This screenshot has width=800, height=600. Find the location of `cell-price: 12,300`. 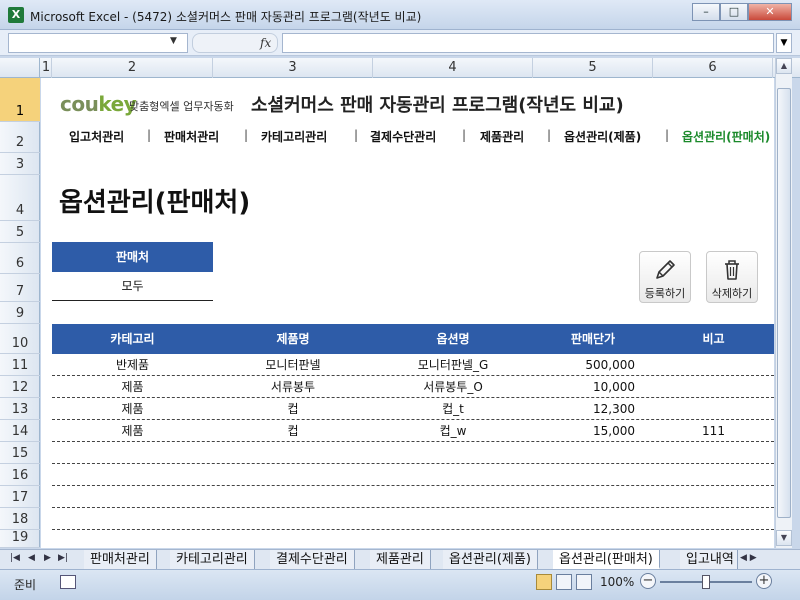

cell-price: 12,300 is located at coordinates (584, 409).